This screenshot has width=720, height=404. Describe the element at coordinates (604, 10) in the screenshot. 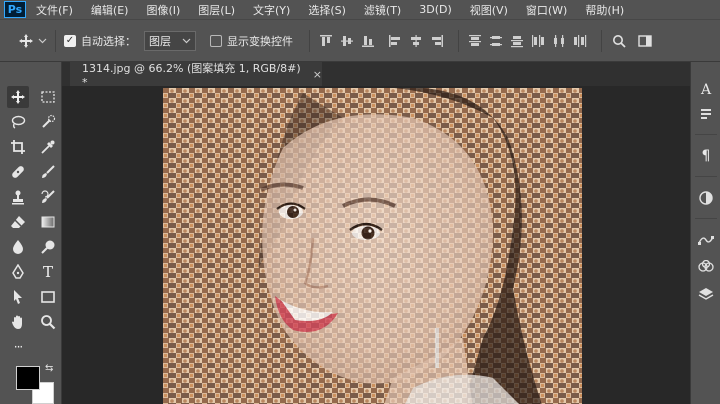

I see `menu-help: 帮助(H)` at that location.